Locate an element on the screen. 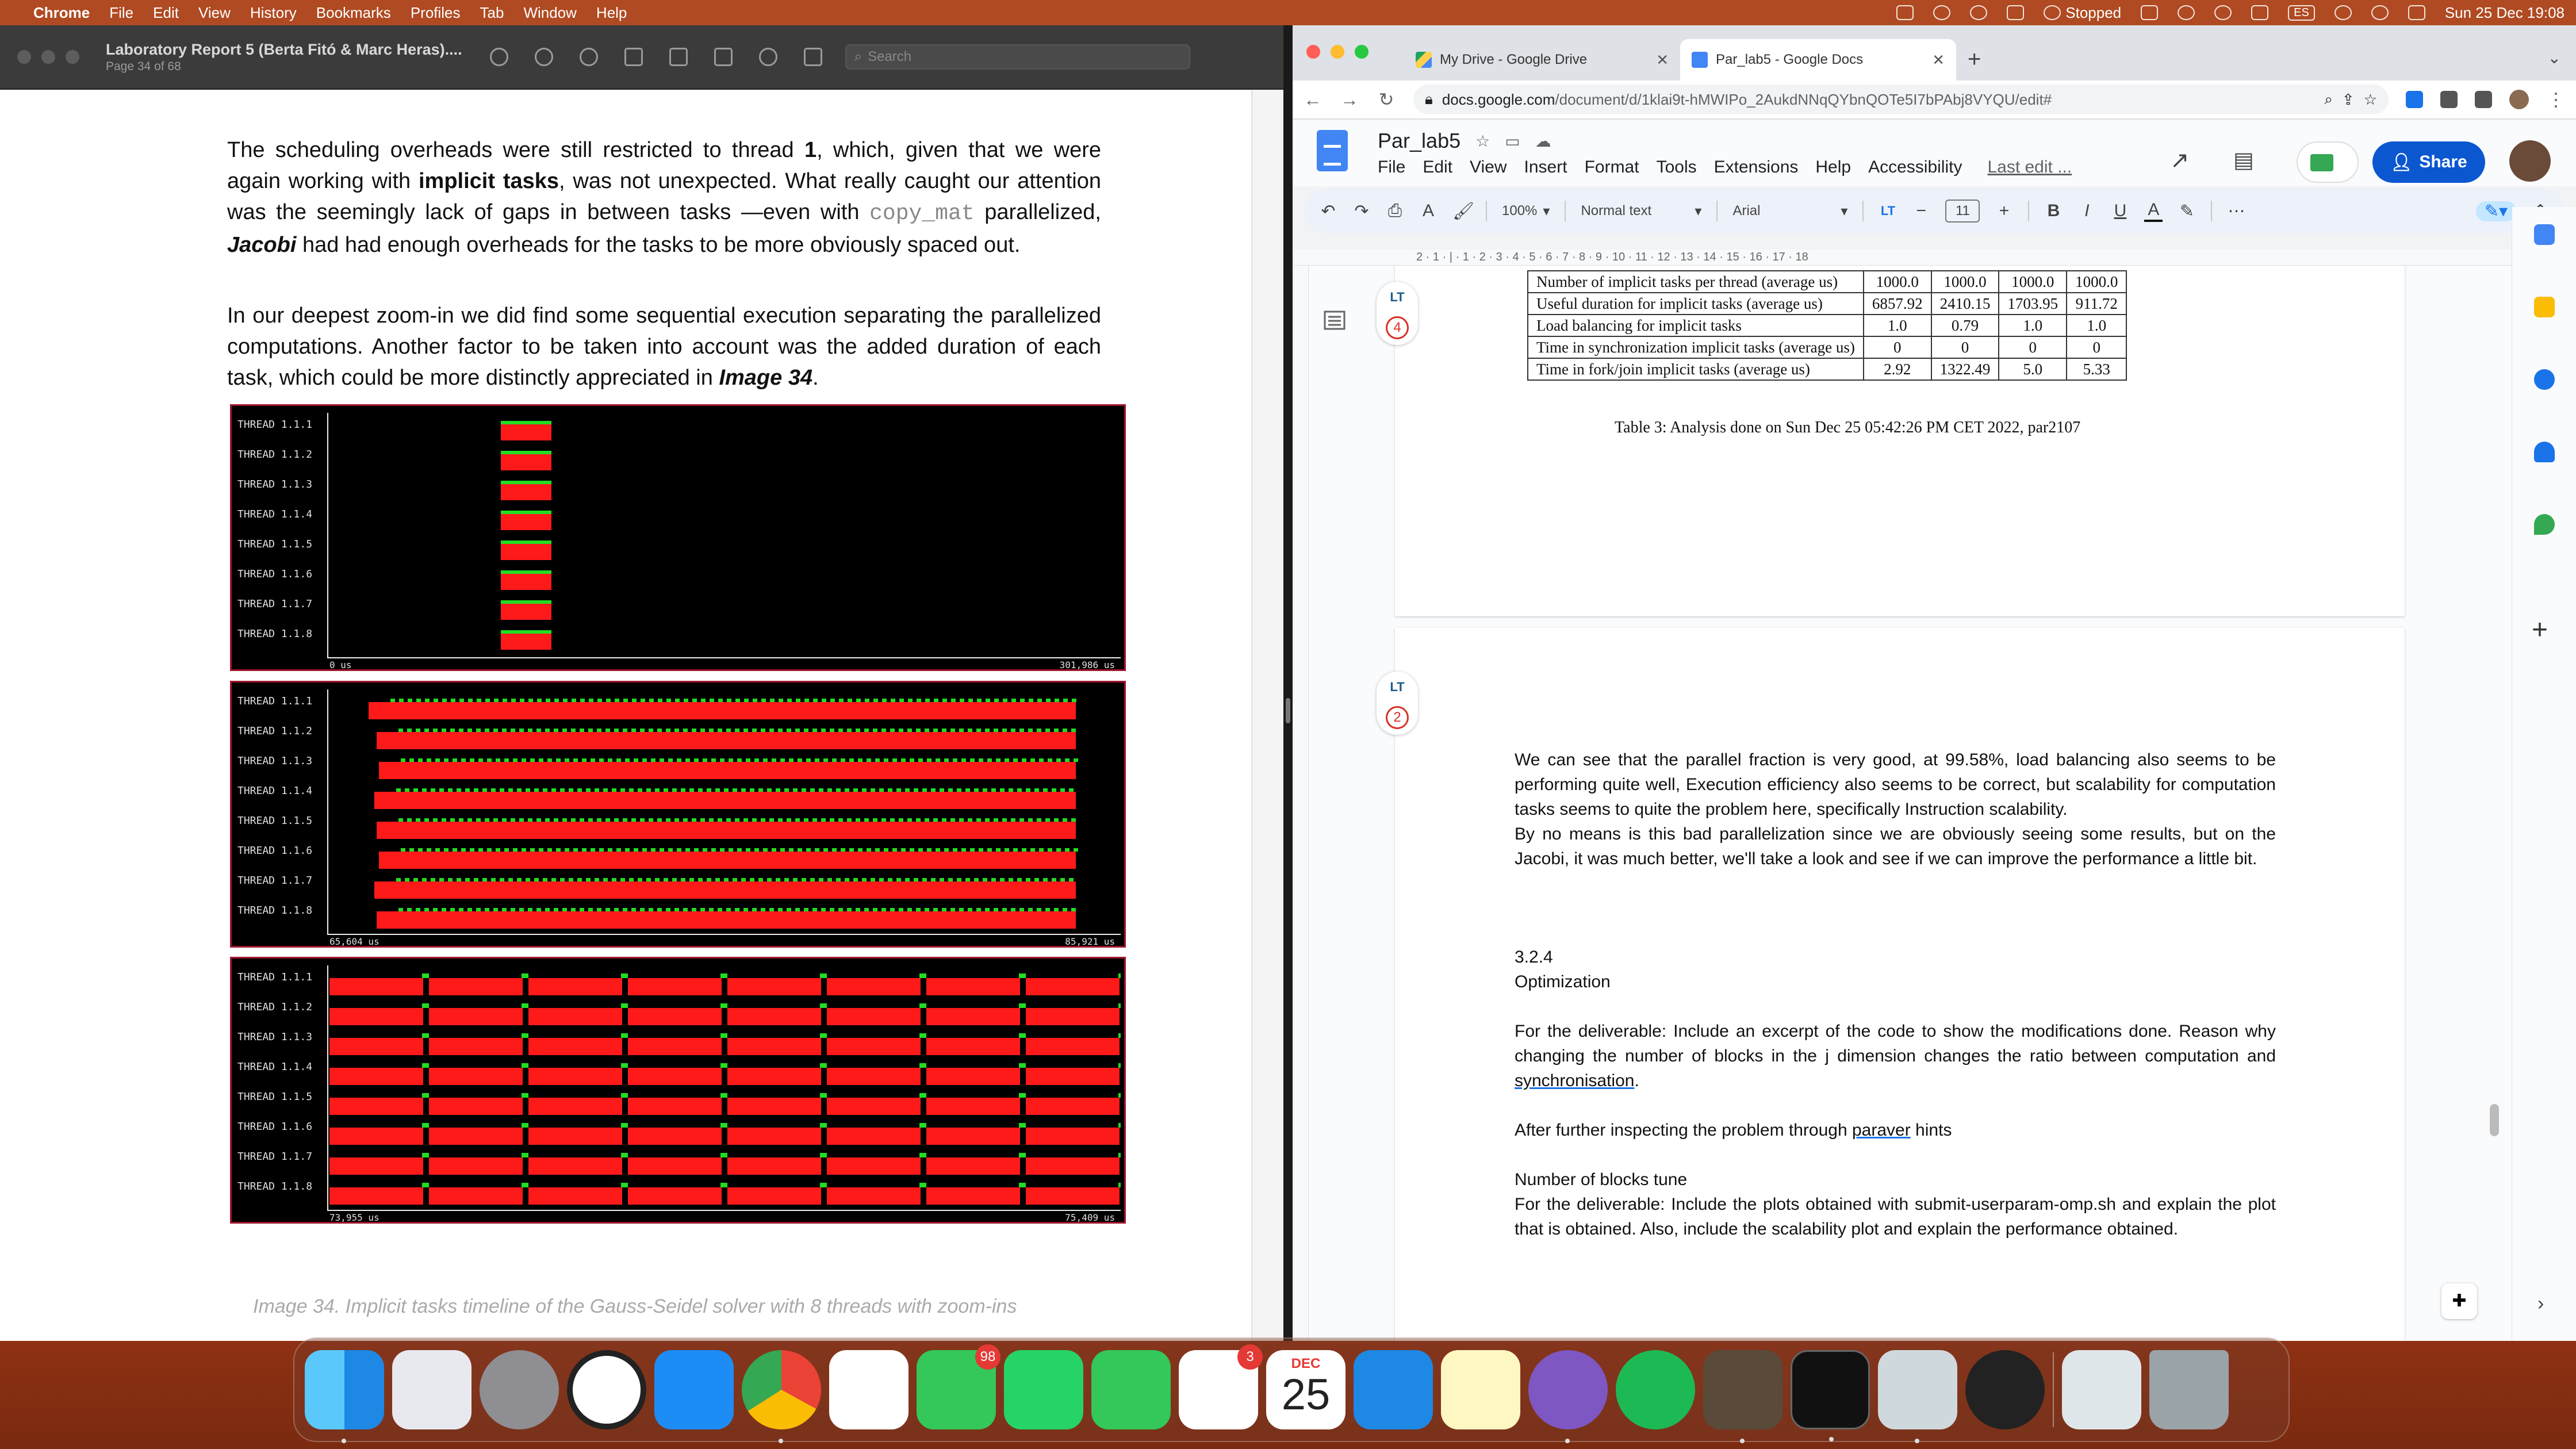 The height and width of the screenshot is (1449, 2576). document-scrollbar-thumb is located at coordinates (2494, 1120).